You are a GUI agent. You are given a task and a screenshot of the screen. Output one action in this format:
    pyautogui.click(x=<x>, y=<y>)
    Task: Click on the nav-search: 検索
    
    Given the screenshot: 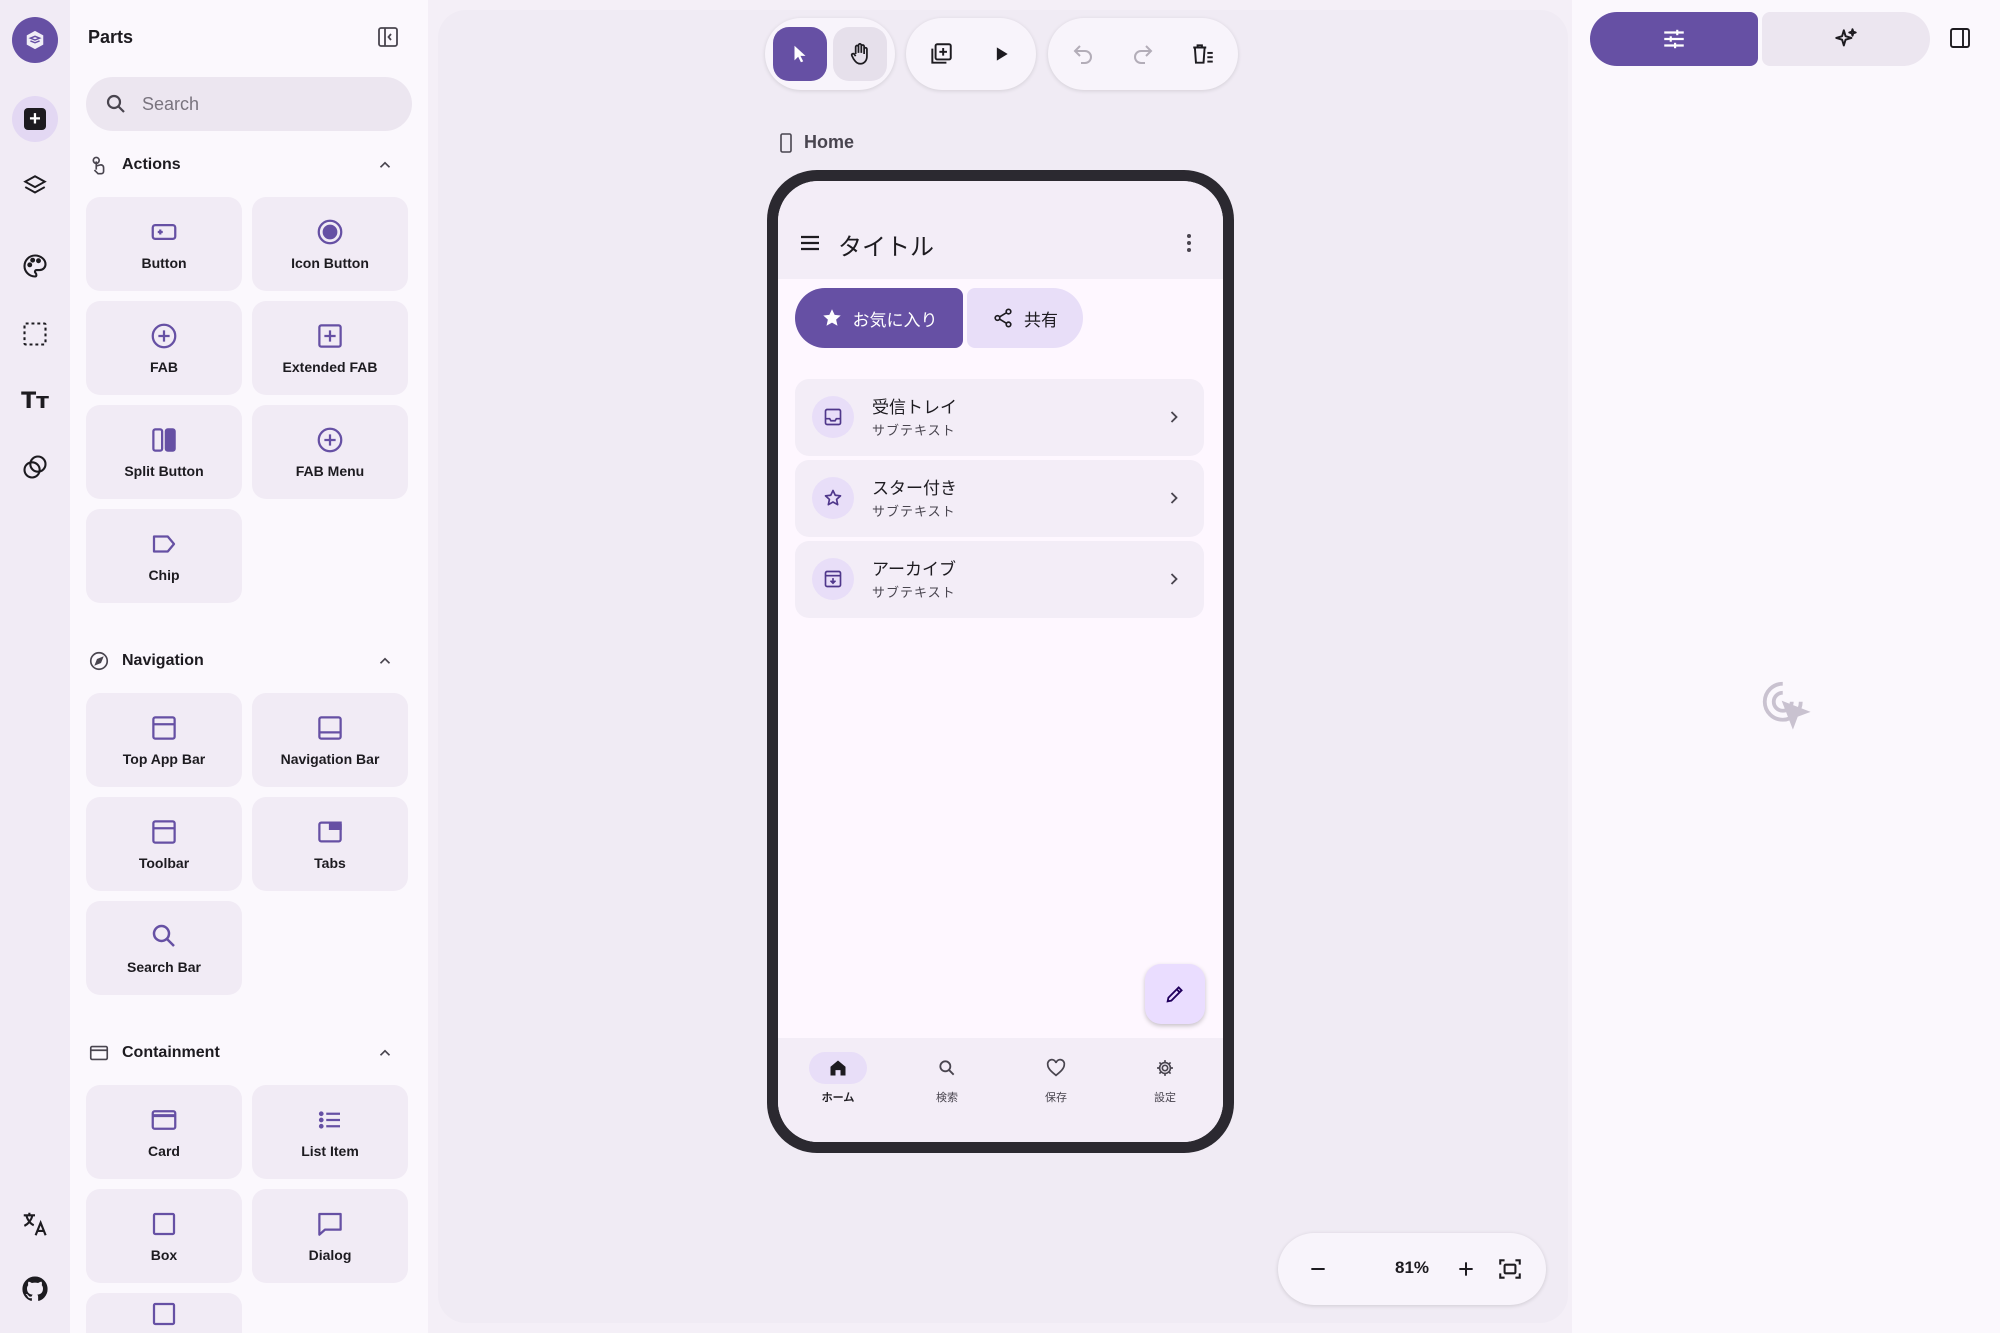 What is the action you would take?
    pyautogui.click(x=947, y=1087)
    